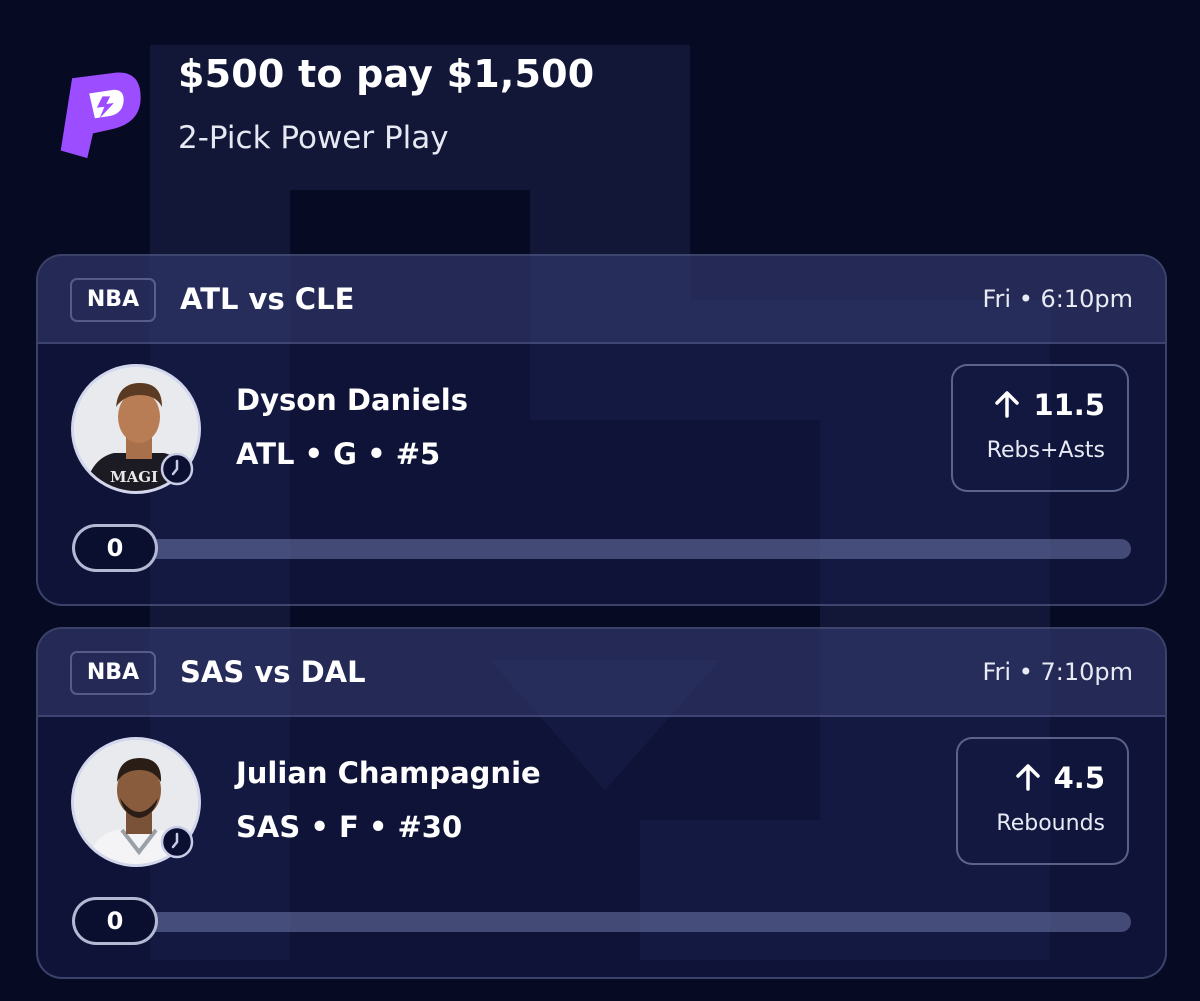 The height and width of the screenshot is (1001, 1200). What do you see at coordinates (601, 300) in the screenshot?
I see `pick-card-header: NBA ATL vs CLE Fri • 6:10pm` at bounding box center [601, 300].